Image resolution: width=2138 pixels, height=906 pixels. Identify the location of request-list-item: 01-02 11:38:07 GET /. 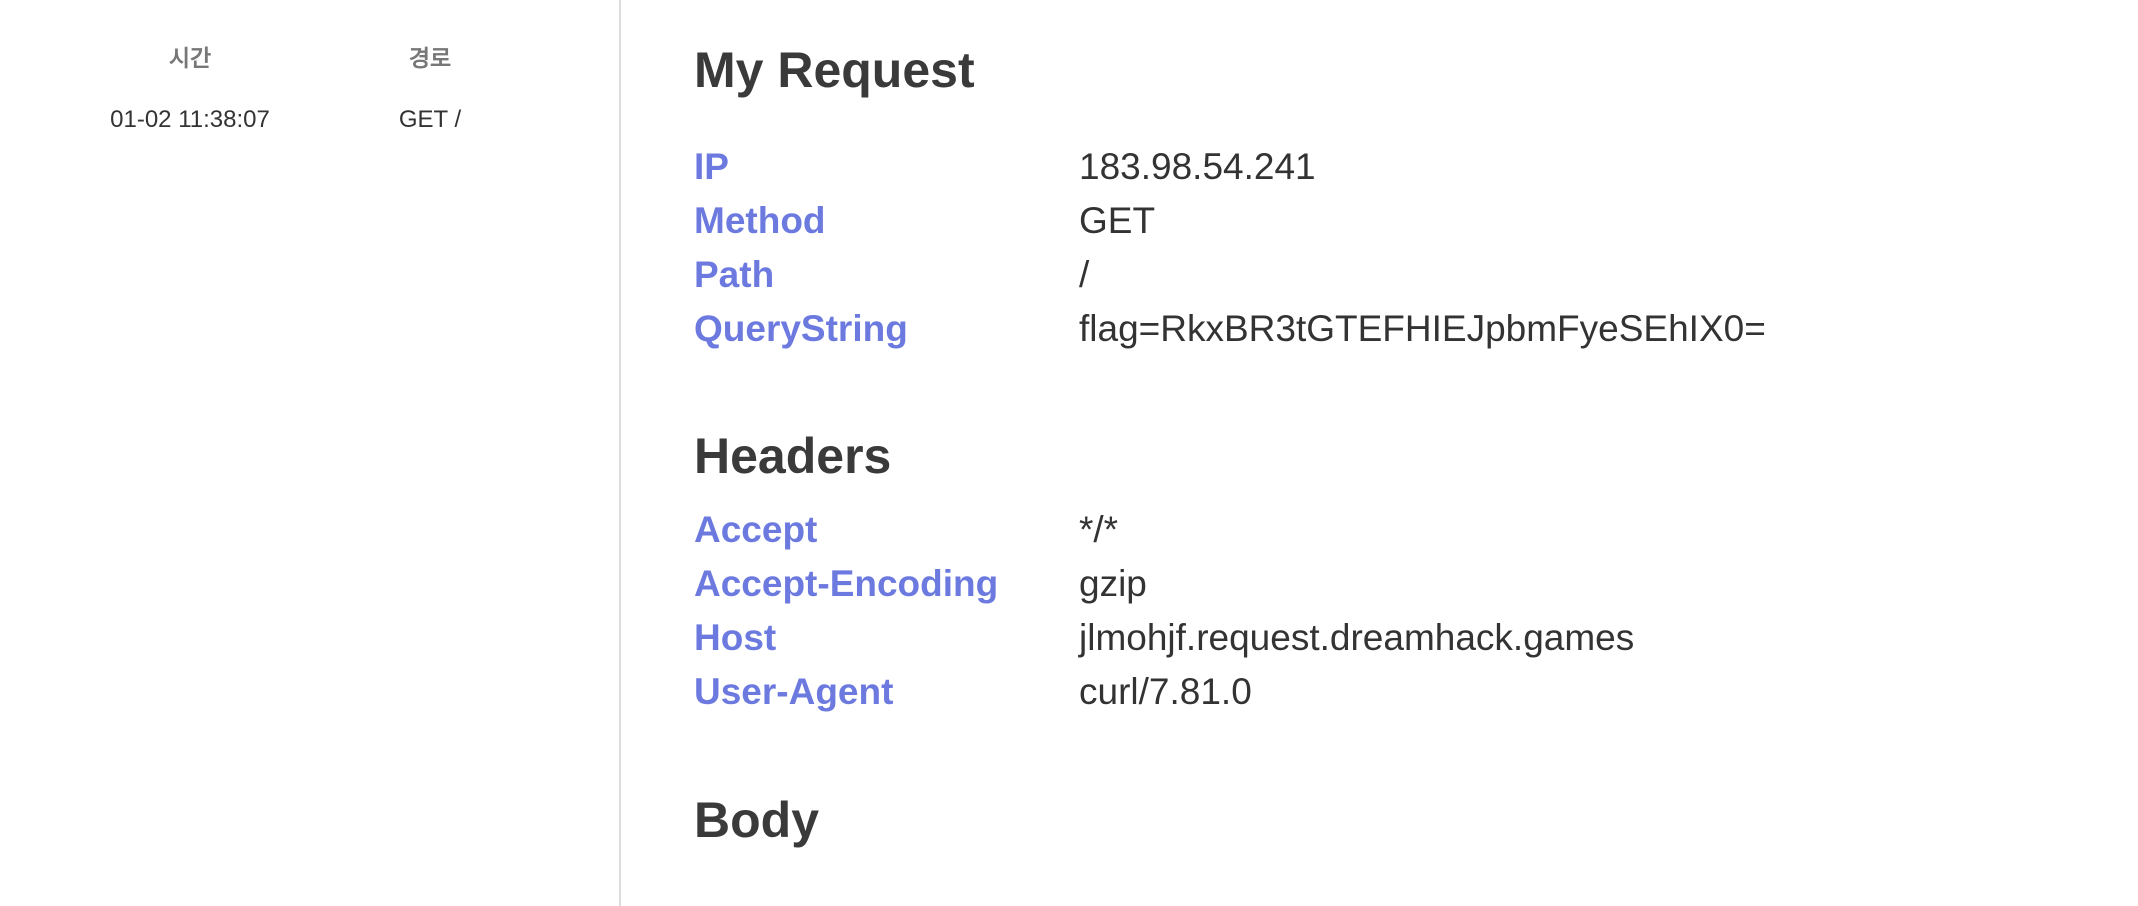
(309, 120).